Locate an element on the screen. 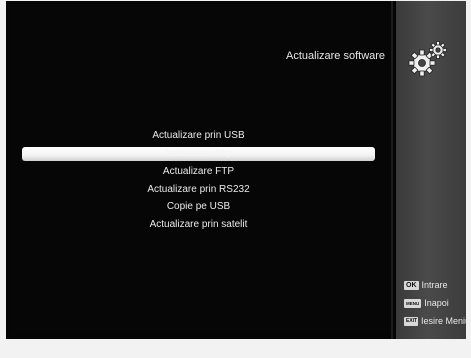 The height and width of the screenshot is (358, 471). menu-item-usb-update: Actualizare prin USB is located at coordinates (198, 136).